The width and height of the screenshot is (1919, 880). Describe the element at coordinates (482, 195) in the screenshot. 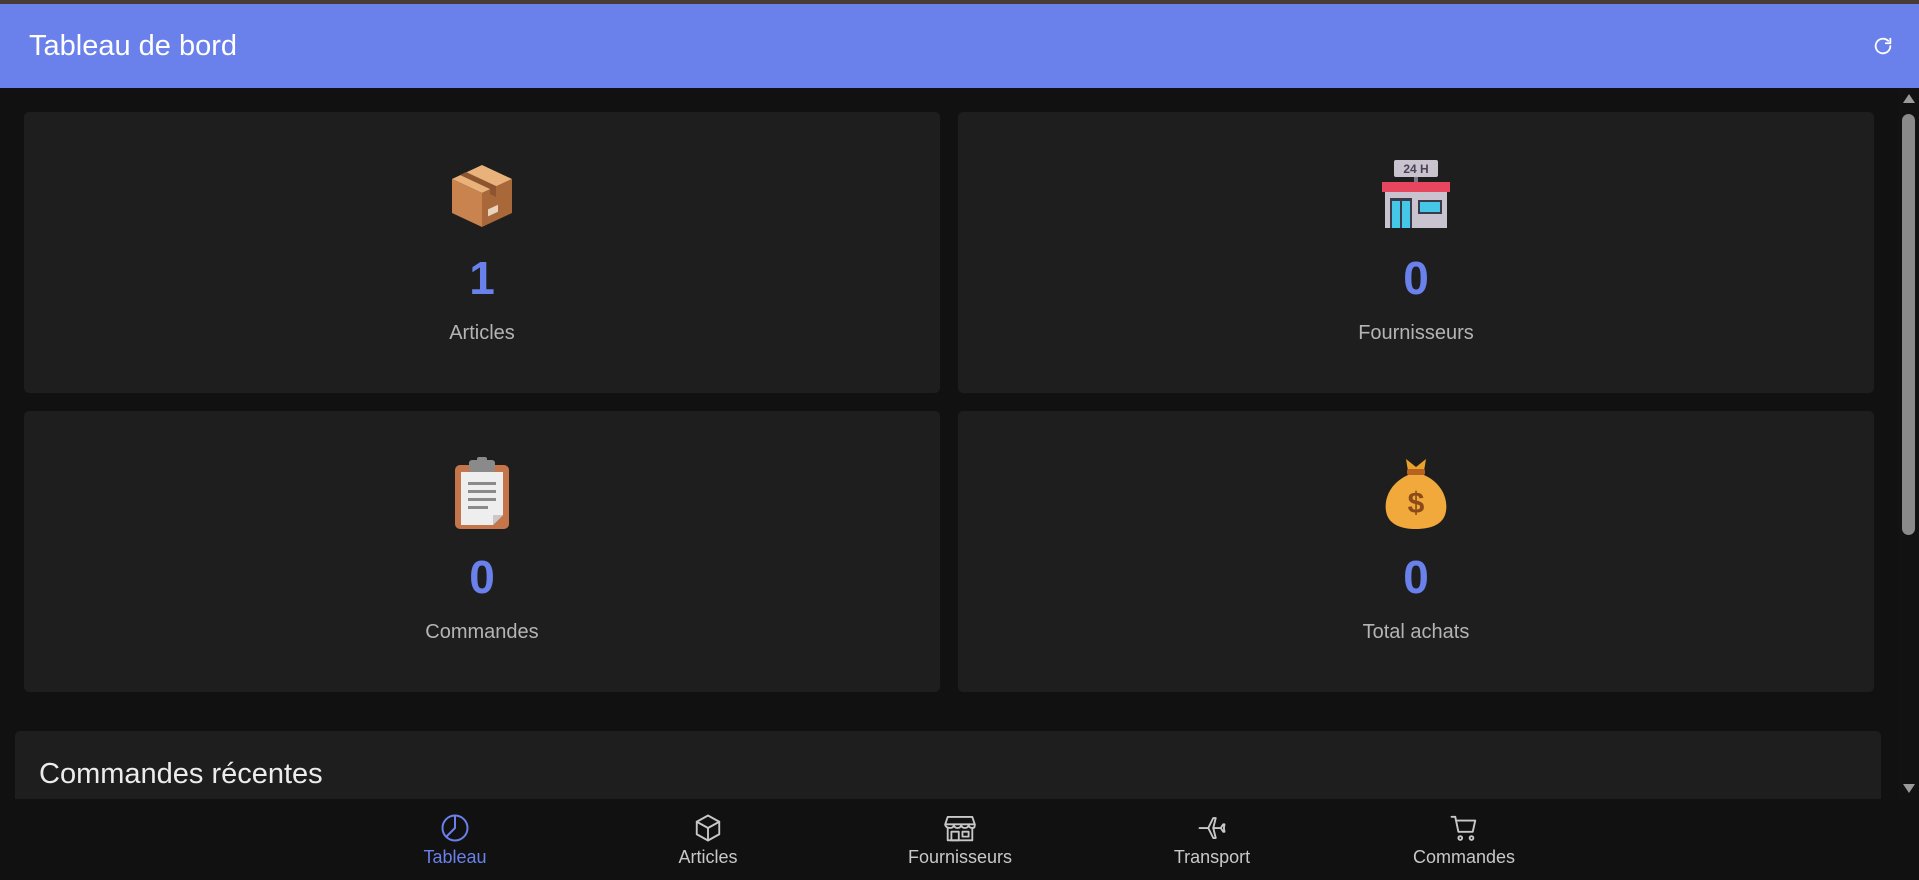

I see `package-icon` at that location.